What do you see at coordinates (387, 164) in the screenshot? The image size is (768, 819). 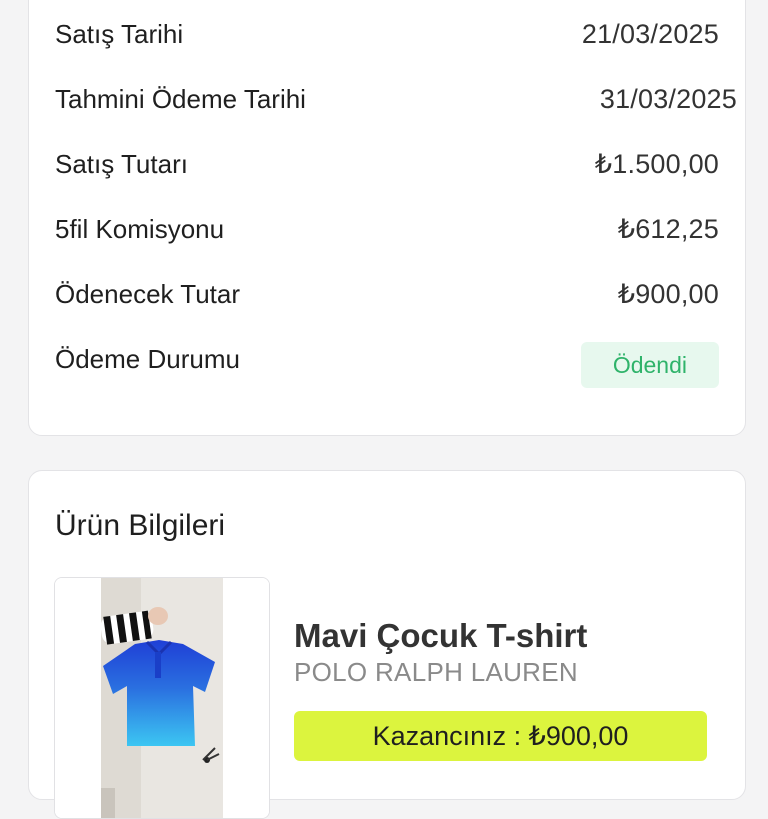 I see `sale-amount-row: Satış Tutarı ₺1.500,00` at bounding box center [387, 164].